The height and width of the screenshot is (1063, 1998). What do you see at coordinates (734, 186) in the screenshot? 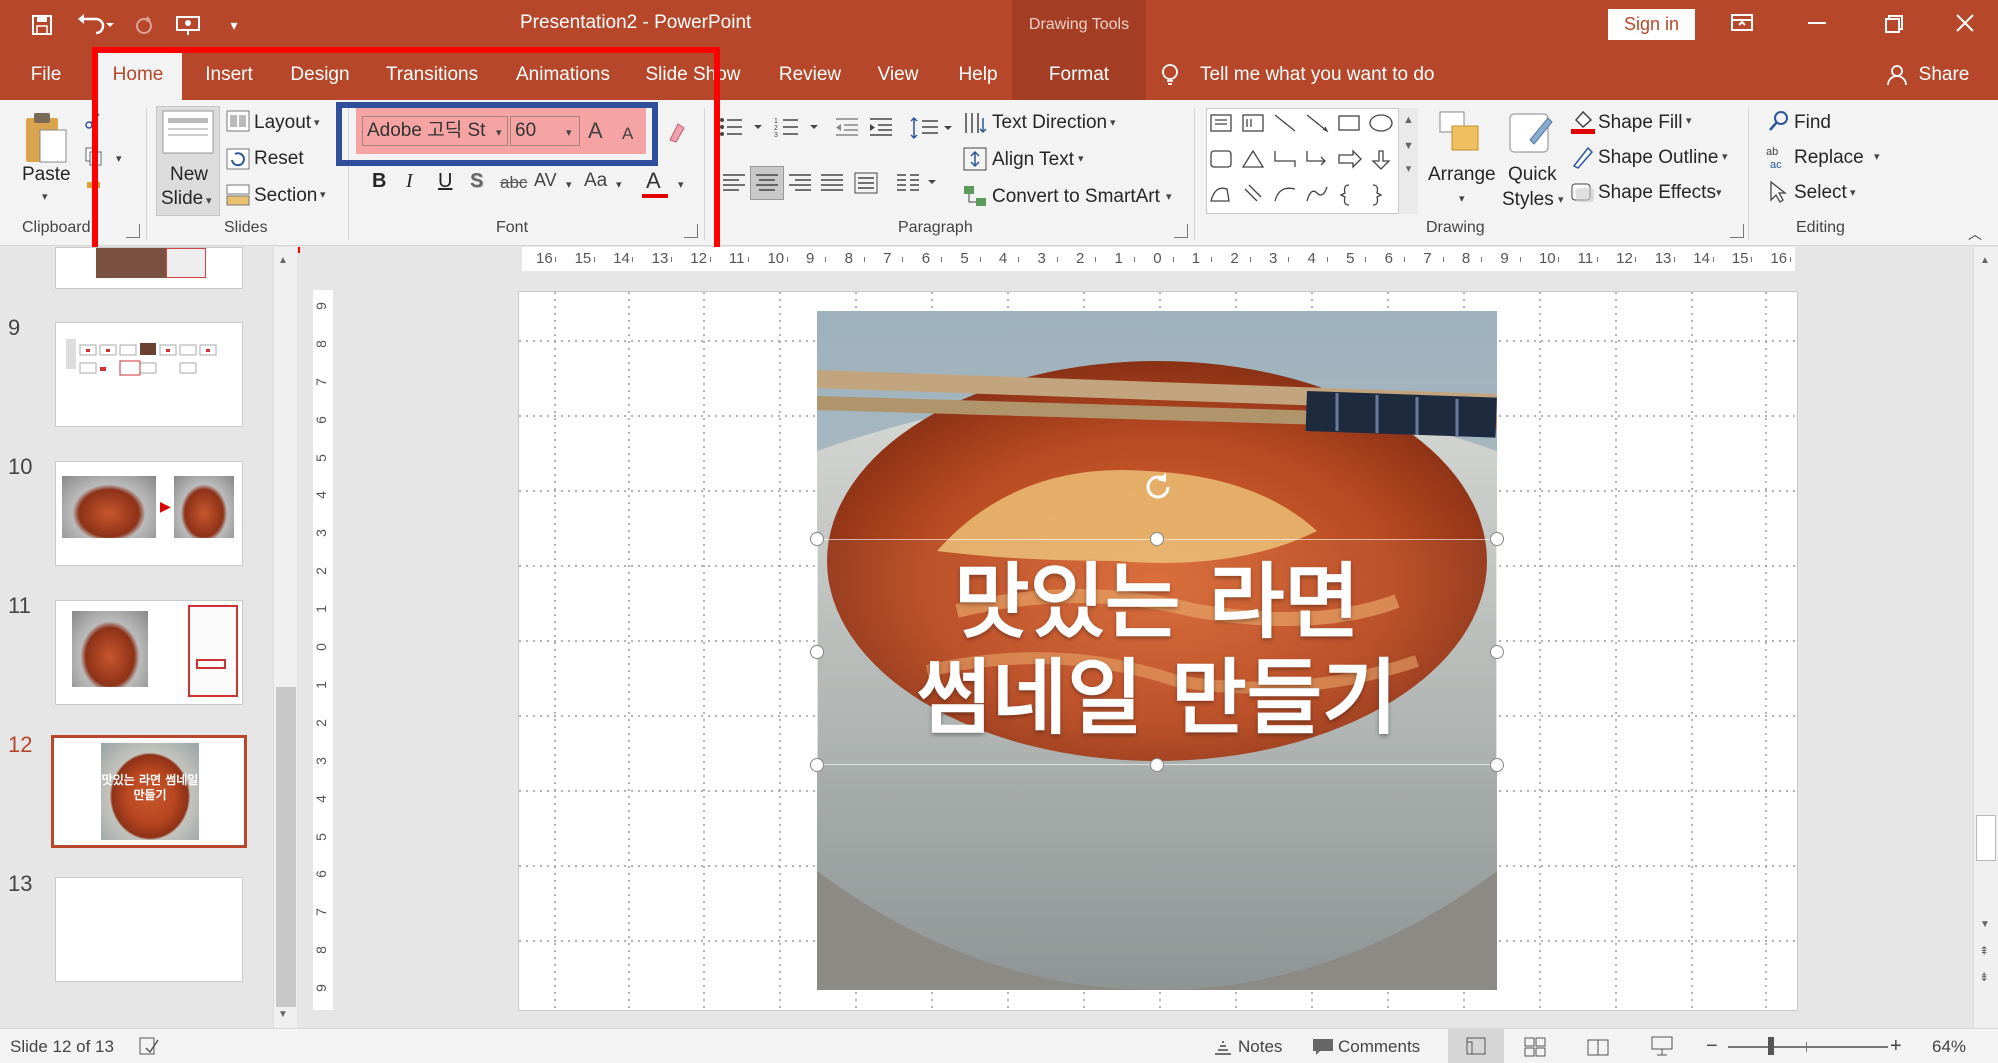
I see `align-left-icon` at bounding box center [734, 186].